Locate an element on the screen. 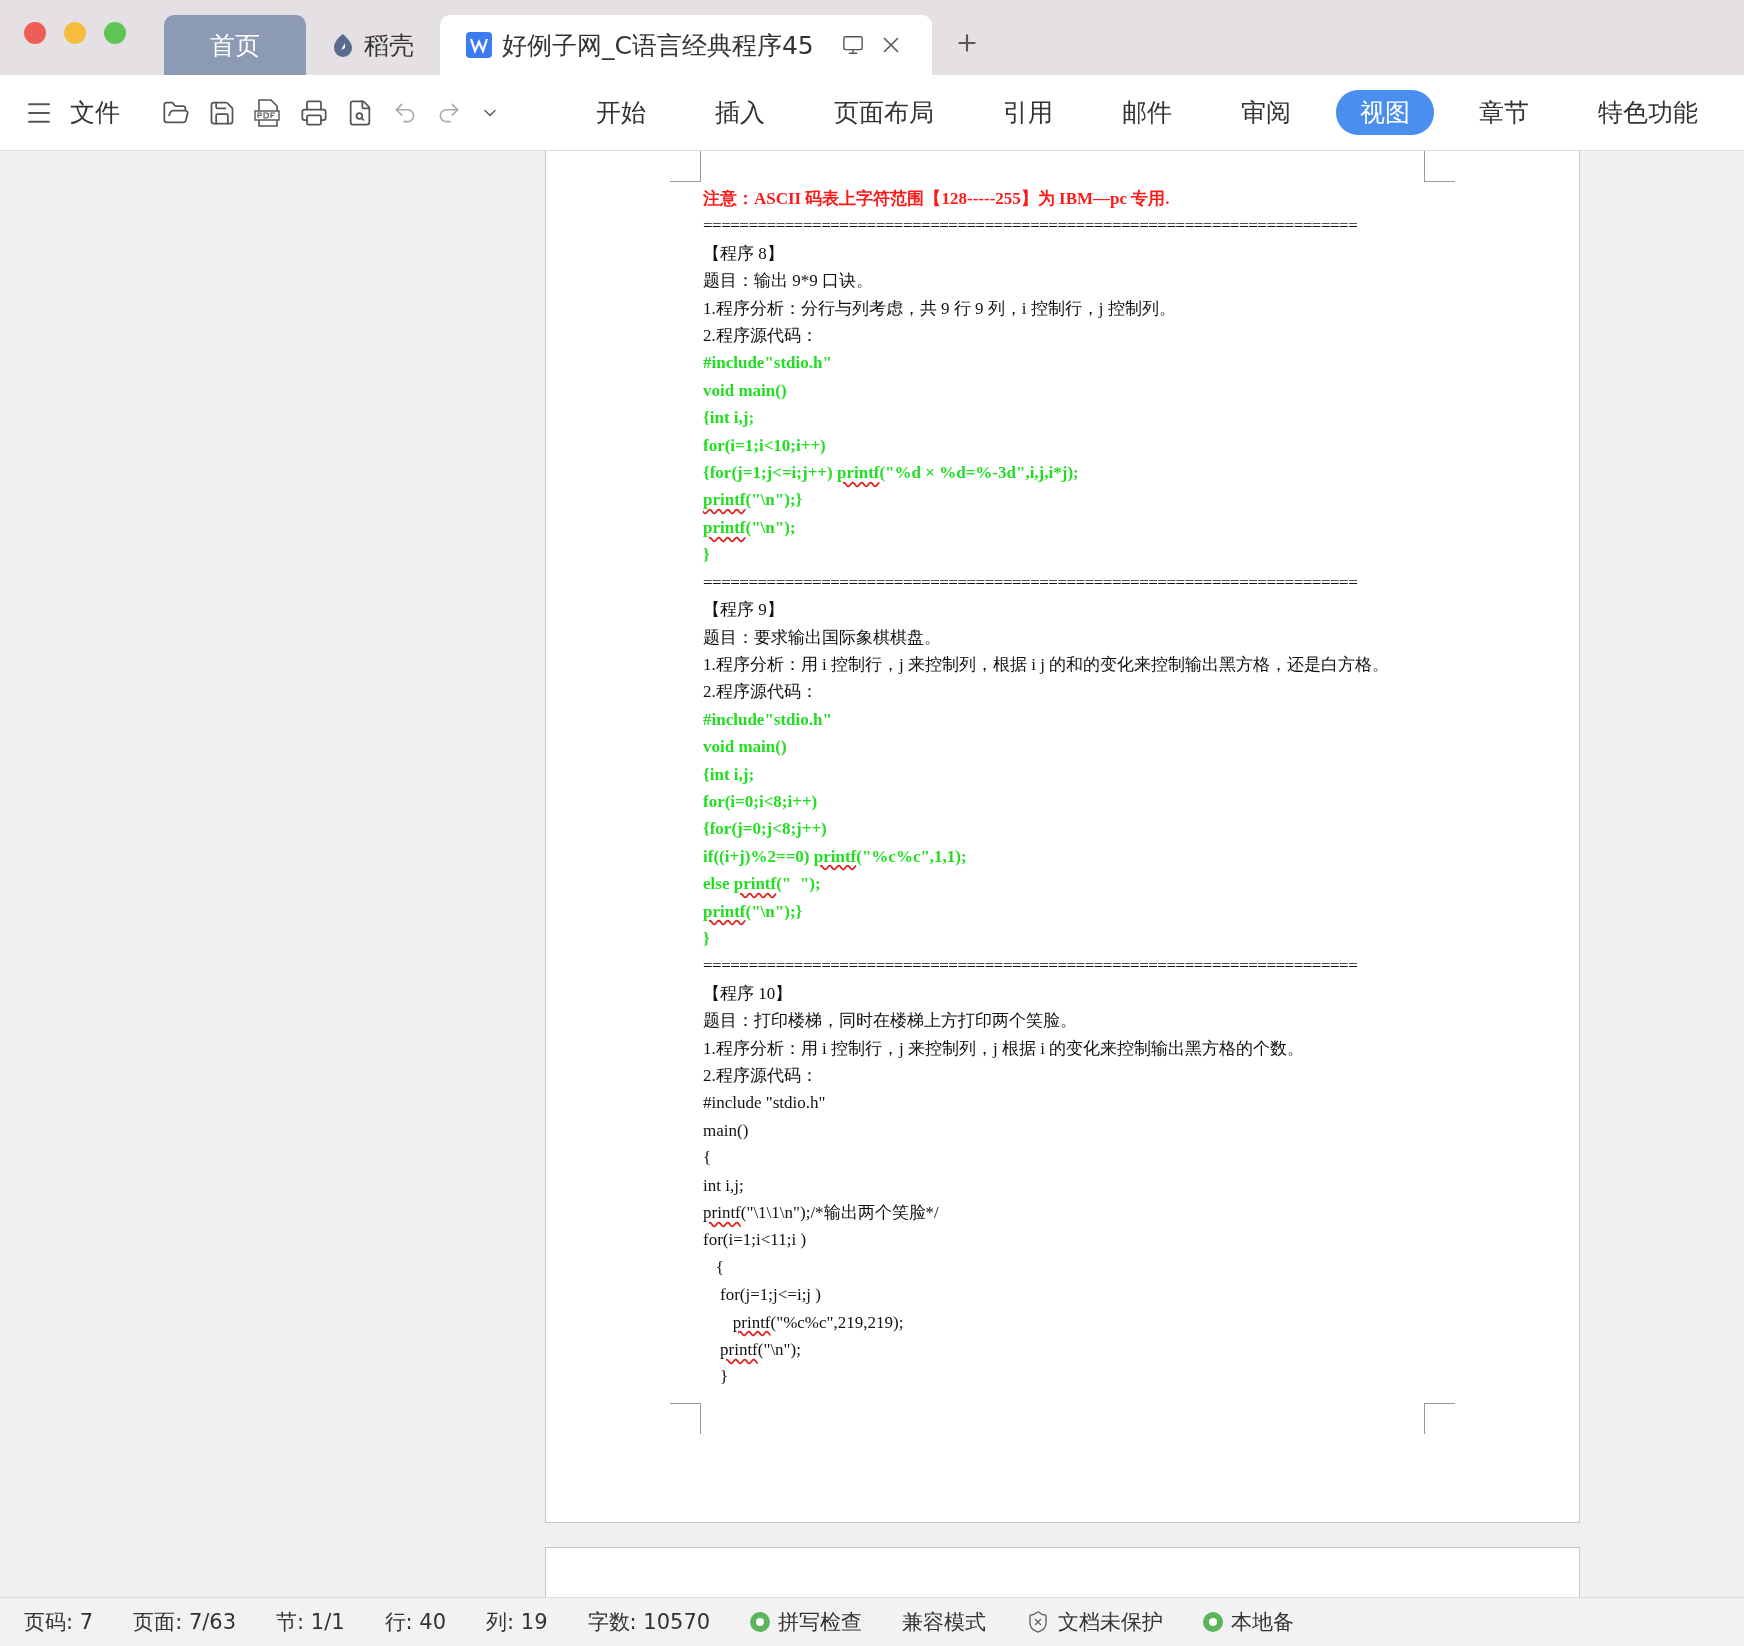 The width and height of the screenshot is (1744, 1646). text-line: 题目：打印楼梯，同时在楼梯上方打印两个笑脸。 is located at coordinates (890, 1021).